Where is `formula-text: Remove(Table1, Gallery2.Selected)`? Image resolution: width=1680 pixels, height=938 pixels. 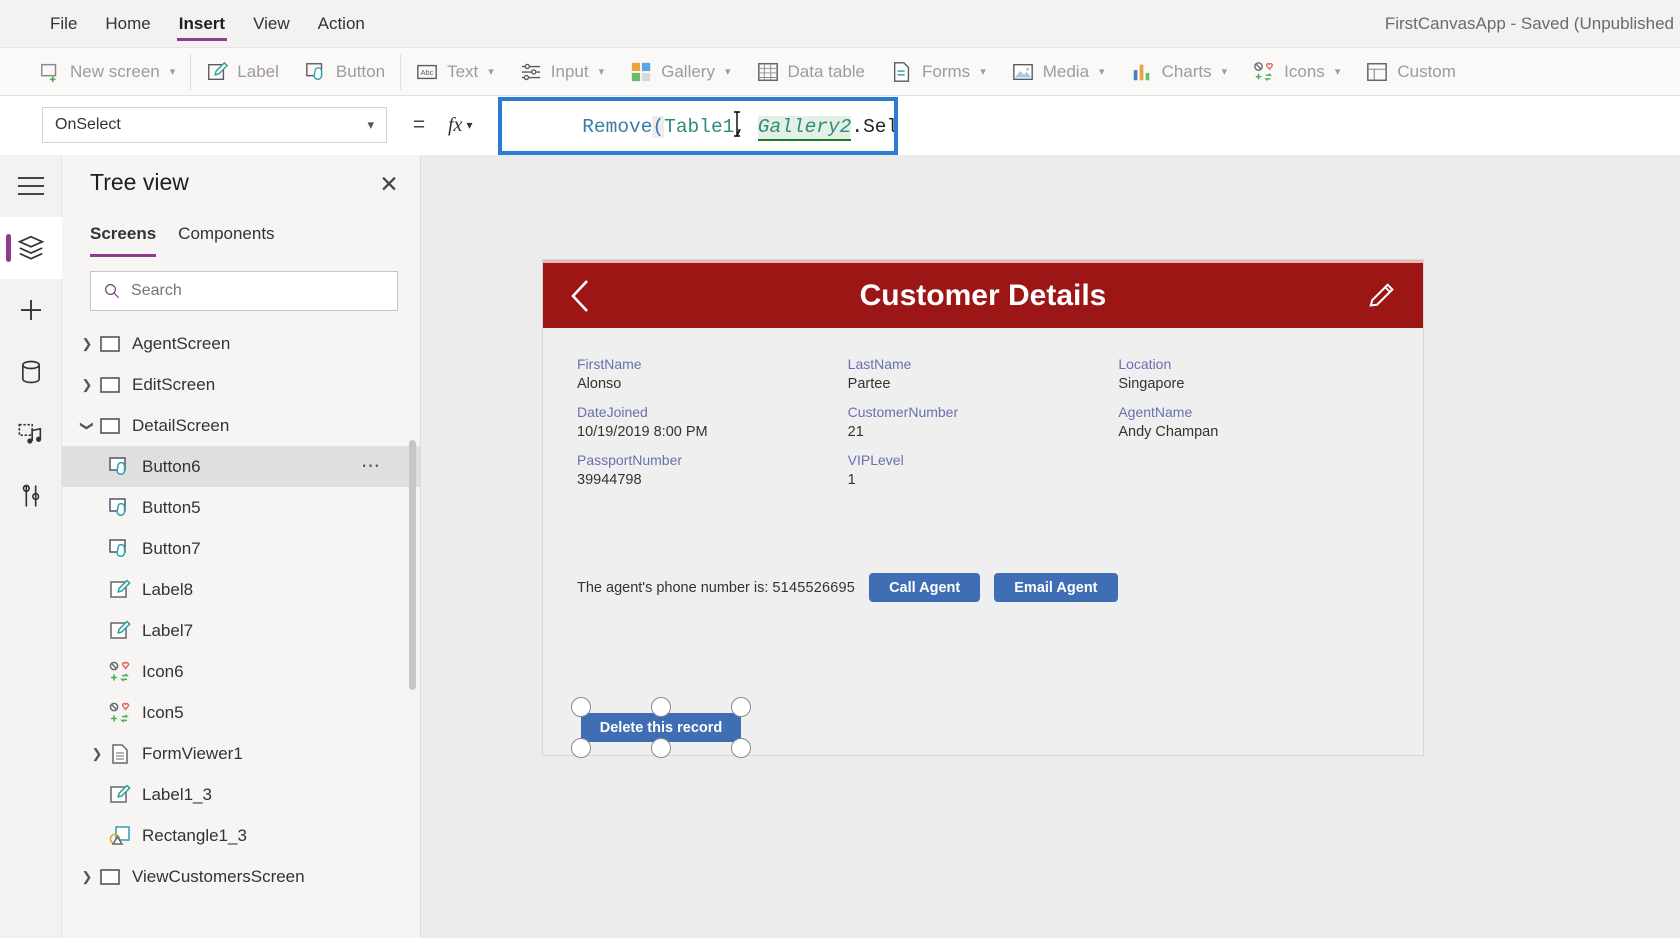
formula-text: Remove(Table1, Gallery2.Selected) is located at coordinates (703, 126).